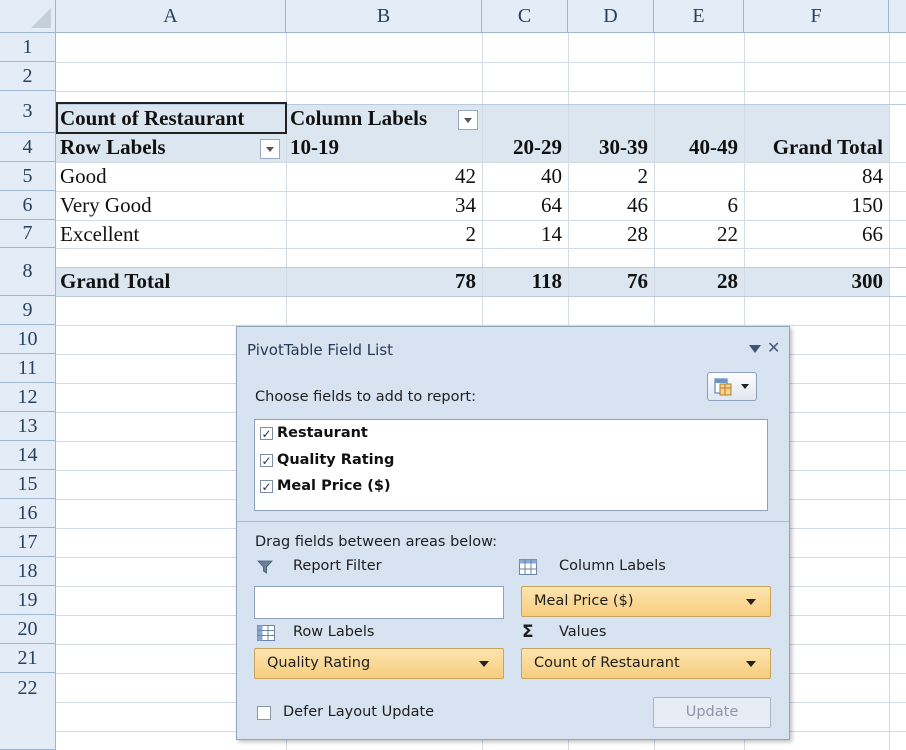 This screenshot has width=906, height=750. What do you see at coordinates (28, 629) in the screenshot?
I see `row-header-20: 20` at bounding box center [28, 629].